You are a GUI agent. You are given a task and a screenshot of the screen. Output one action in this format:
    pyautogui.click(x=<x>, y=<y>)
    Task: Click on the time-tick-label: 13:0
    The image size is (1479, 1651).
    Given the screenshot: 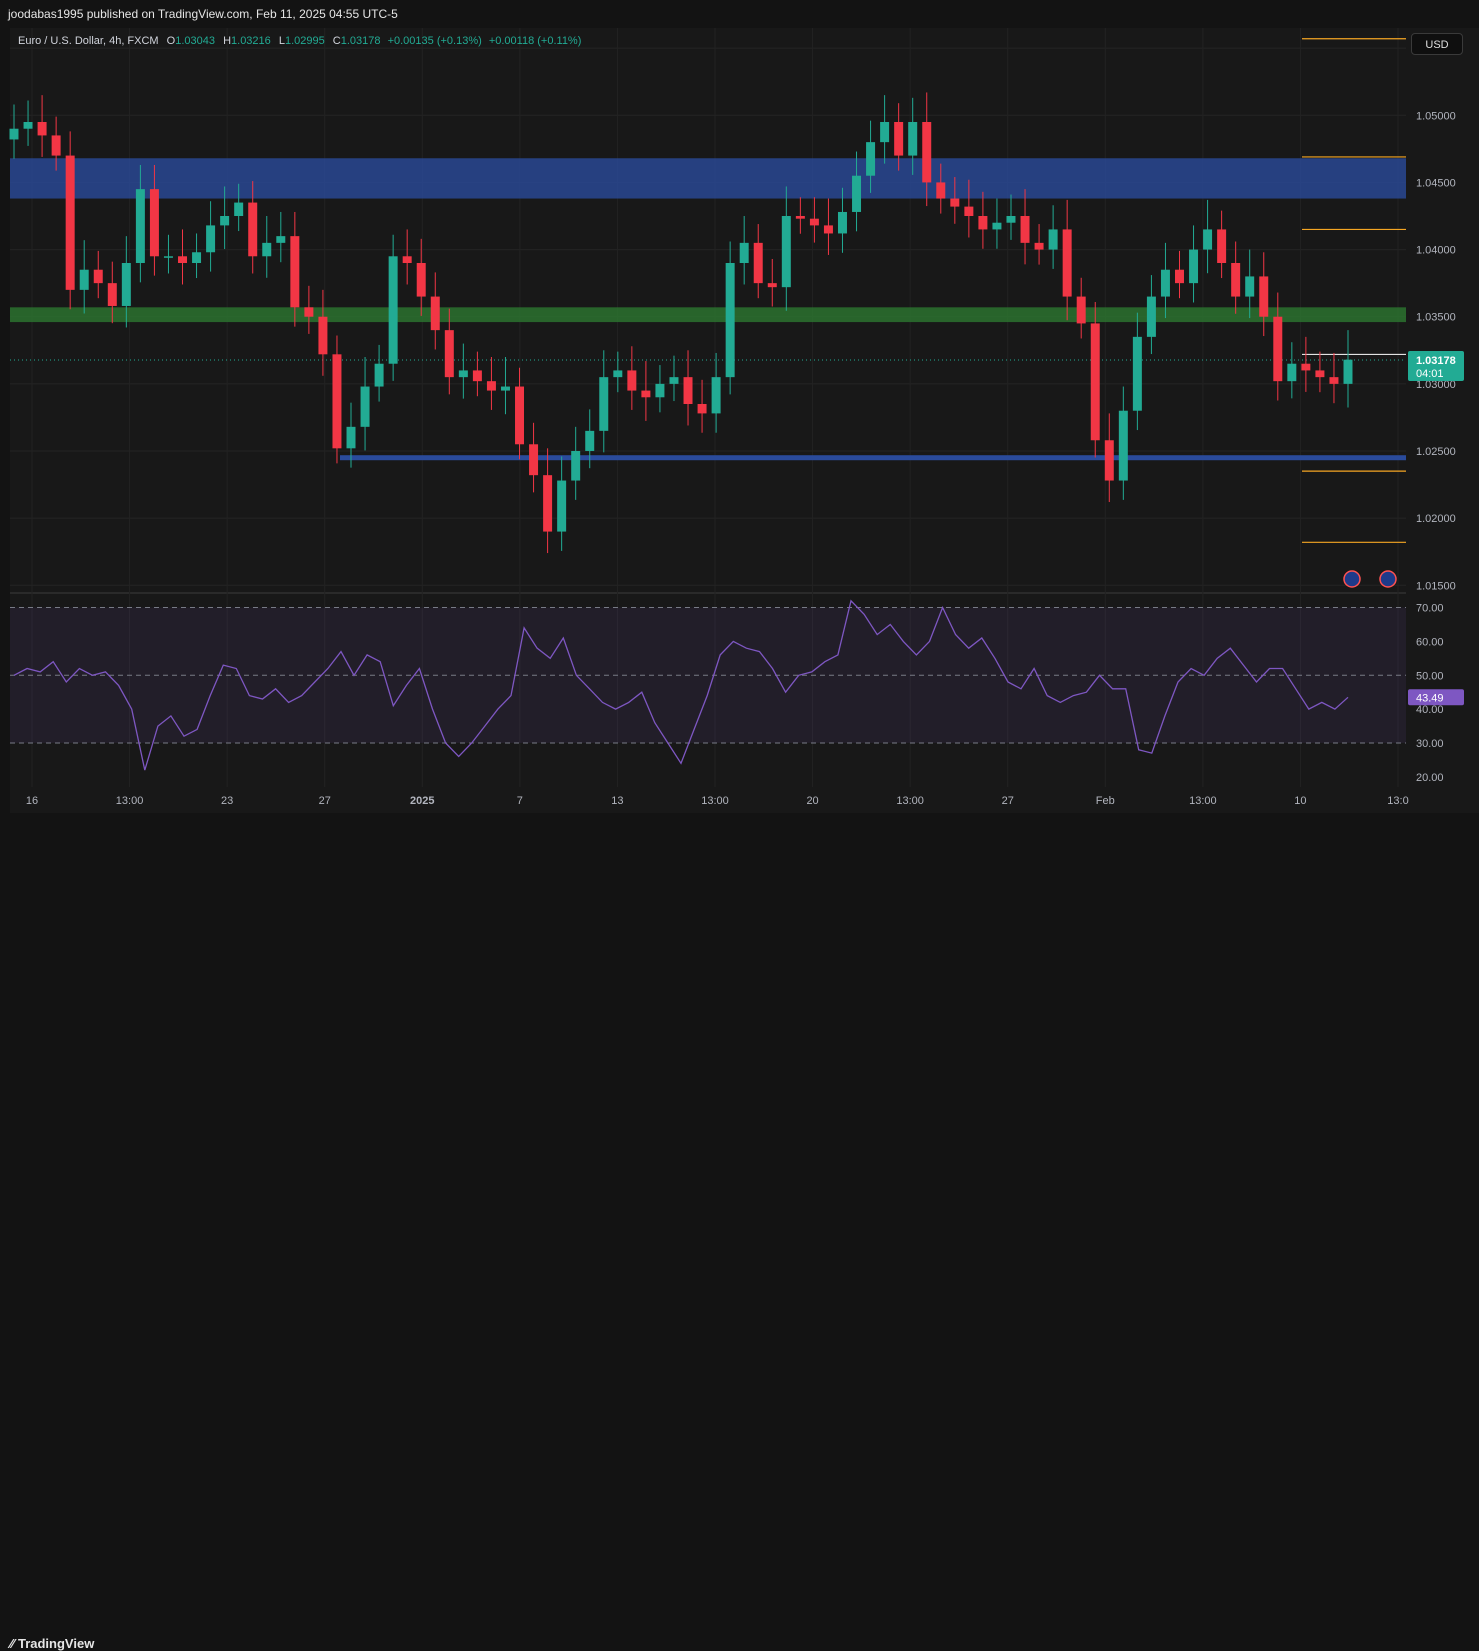 What is the action you would take?
    pyautogui.click(x=1397, y=801)
    